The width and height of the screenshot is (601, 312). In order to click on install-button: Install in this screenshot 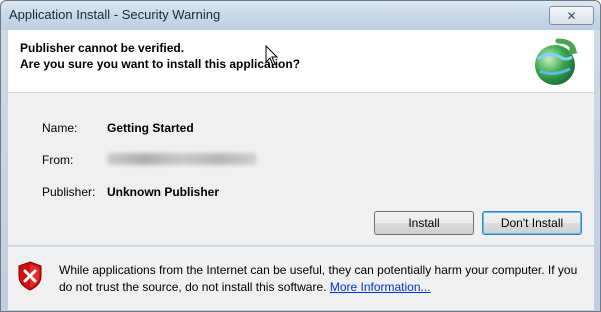, I will do `click(424, 223)`.